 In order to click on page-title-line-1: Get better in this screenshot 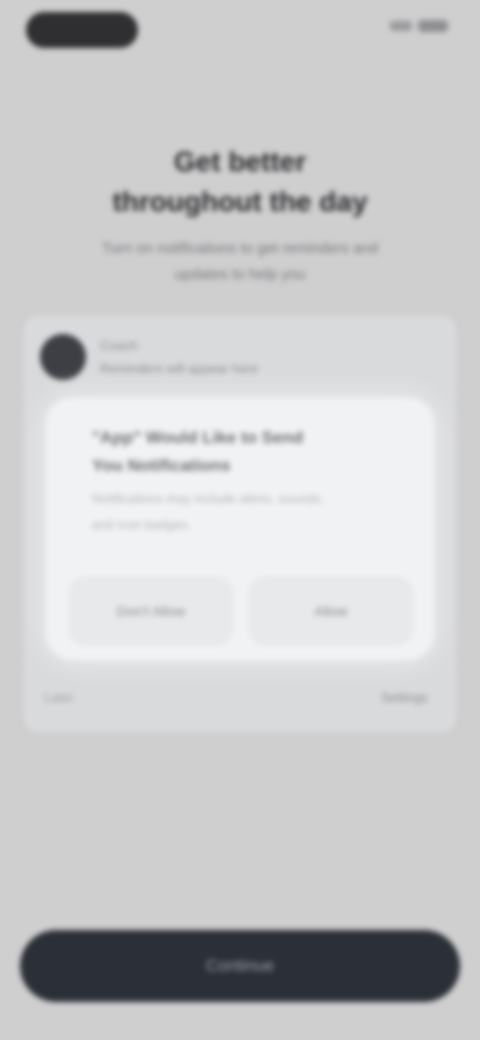, I will do `click(240, 161)`.